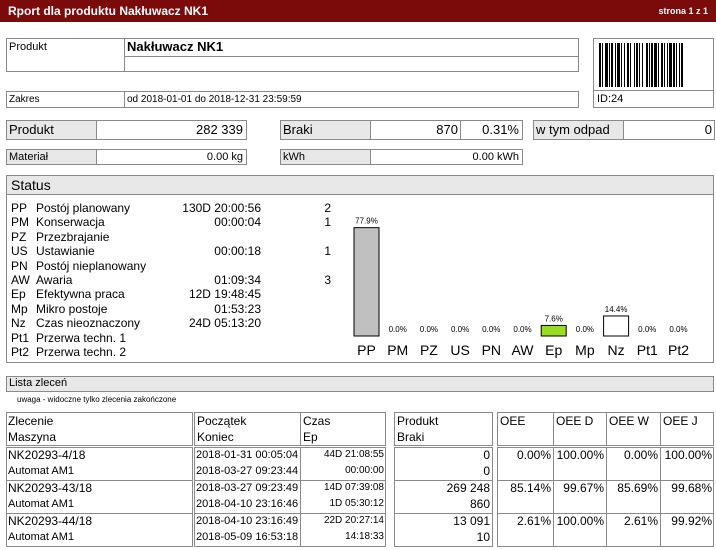  What do you see at coordinates (691, 488) in the screenshot?
I see `cell-oee-j: 99.68%` at bounding box center [691, 488].